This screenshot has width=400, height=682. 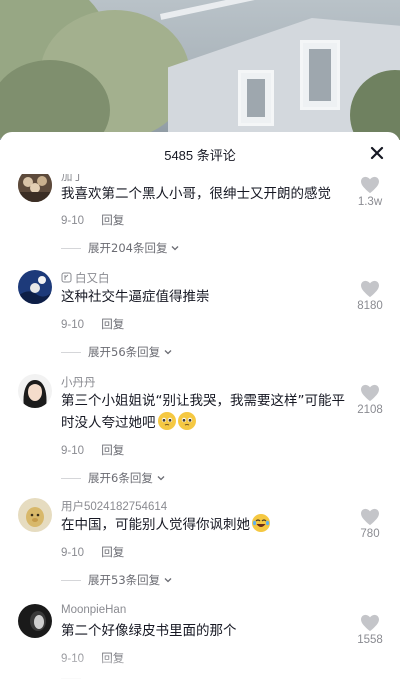 What do you see at coordinates (370, 202) in the screenshot?
I see `like-count: 1.3w` at bounding box center [370, 202].